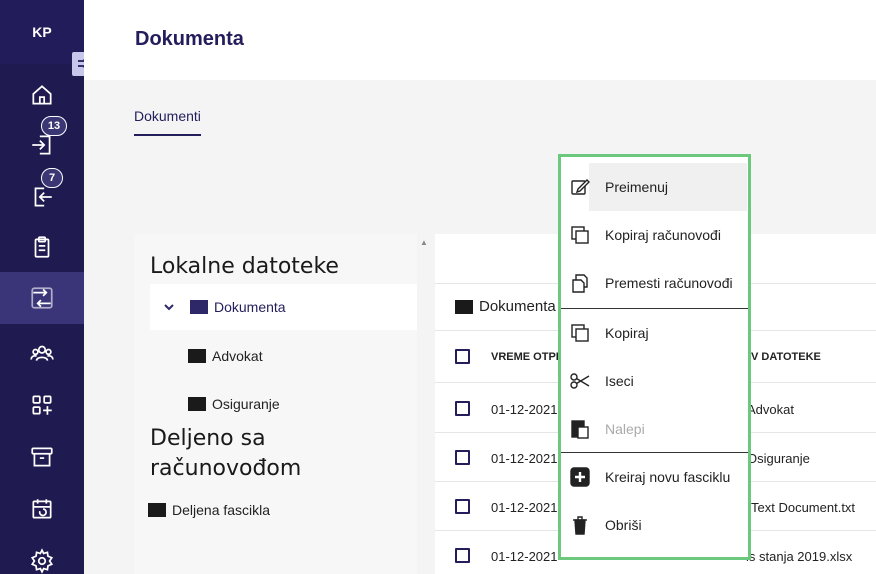 The height and width of the screenshot is (574, 876). I want to click on menu-item-label: Iseci, so click(619, 381).